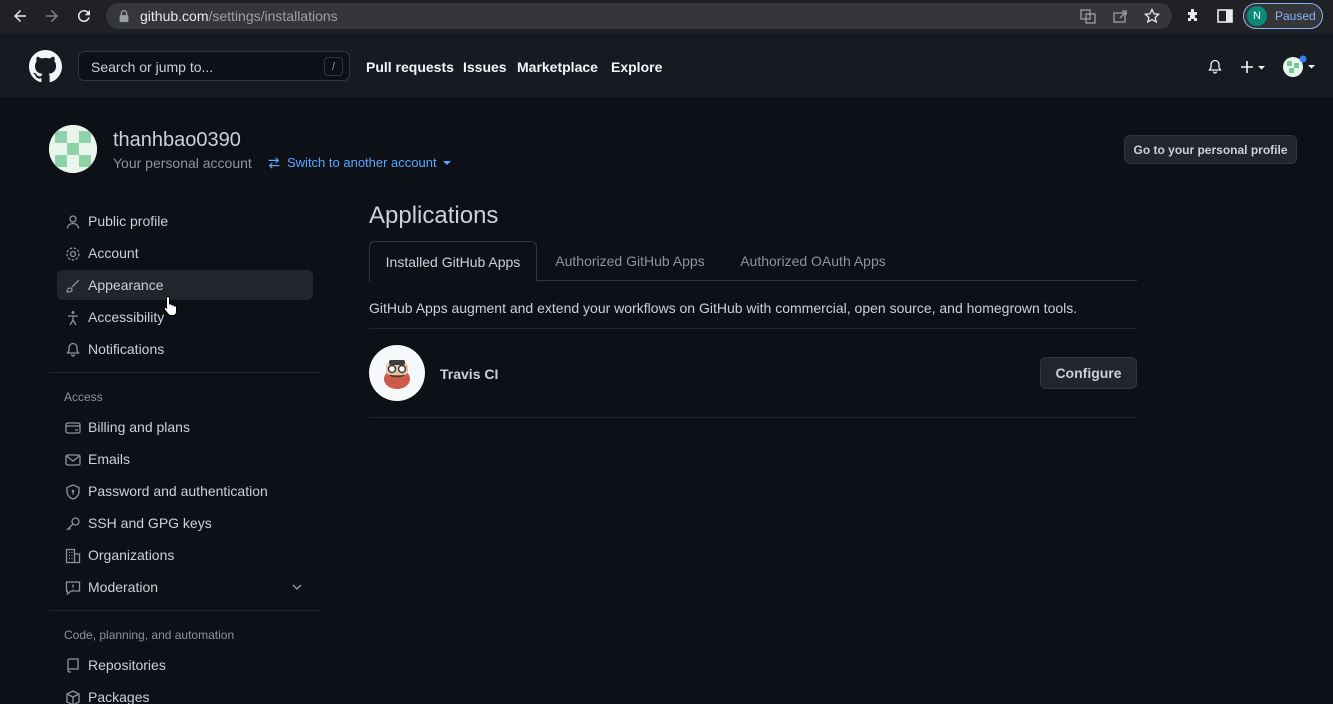  Describe the element at coordinates (185, 459) in the screenshot. I see `sidebar-item-emails: Emails` at that location.